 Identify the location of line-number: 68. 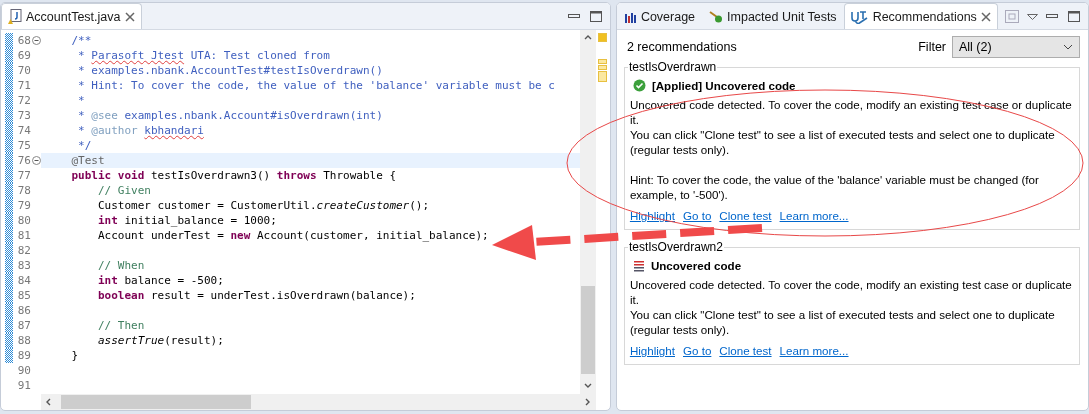
(23, 40).